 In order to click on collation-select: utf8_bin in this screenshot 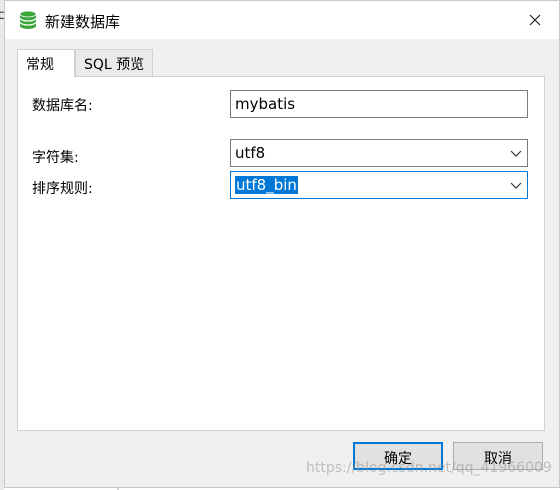, I will do `click(379, 185)`.